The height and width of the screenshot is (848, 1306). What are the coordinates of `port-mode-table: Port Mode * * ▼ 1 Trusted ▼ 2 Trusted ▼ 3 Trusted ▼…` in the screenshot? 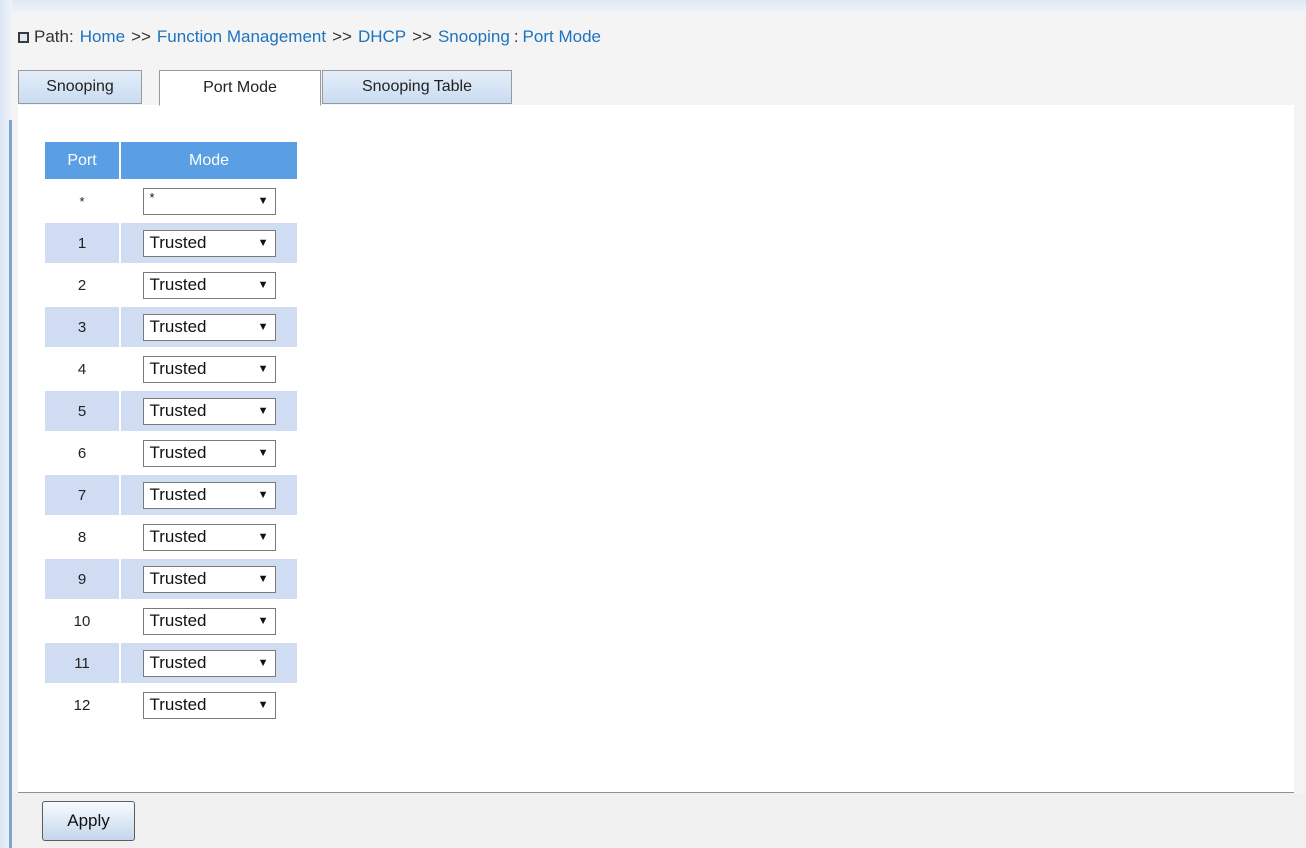 It's located at (171, 433).